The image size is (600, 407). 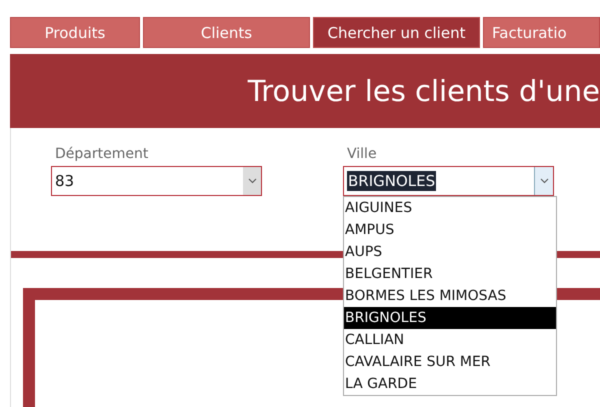 I want to click on dropdown-option: CAVALAIRE SUR MER, so click(x=450, y=362).